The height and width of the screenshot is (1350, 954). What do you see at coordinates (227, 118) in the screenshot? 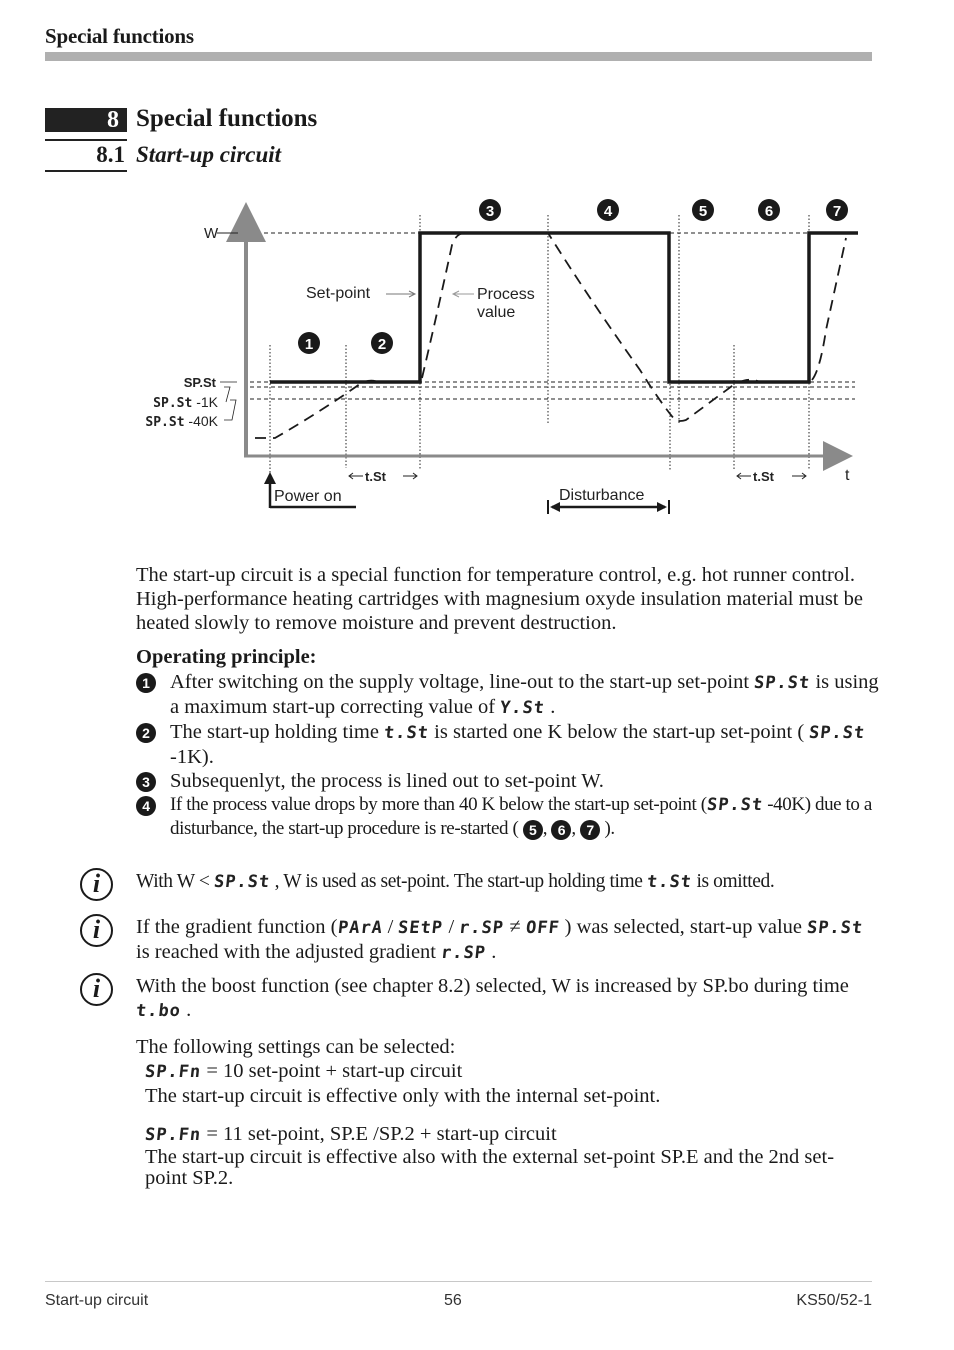
I see `section-title: Special functions` at bounding box center [227, 118].